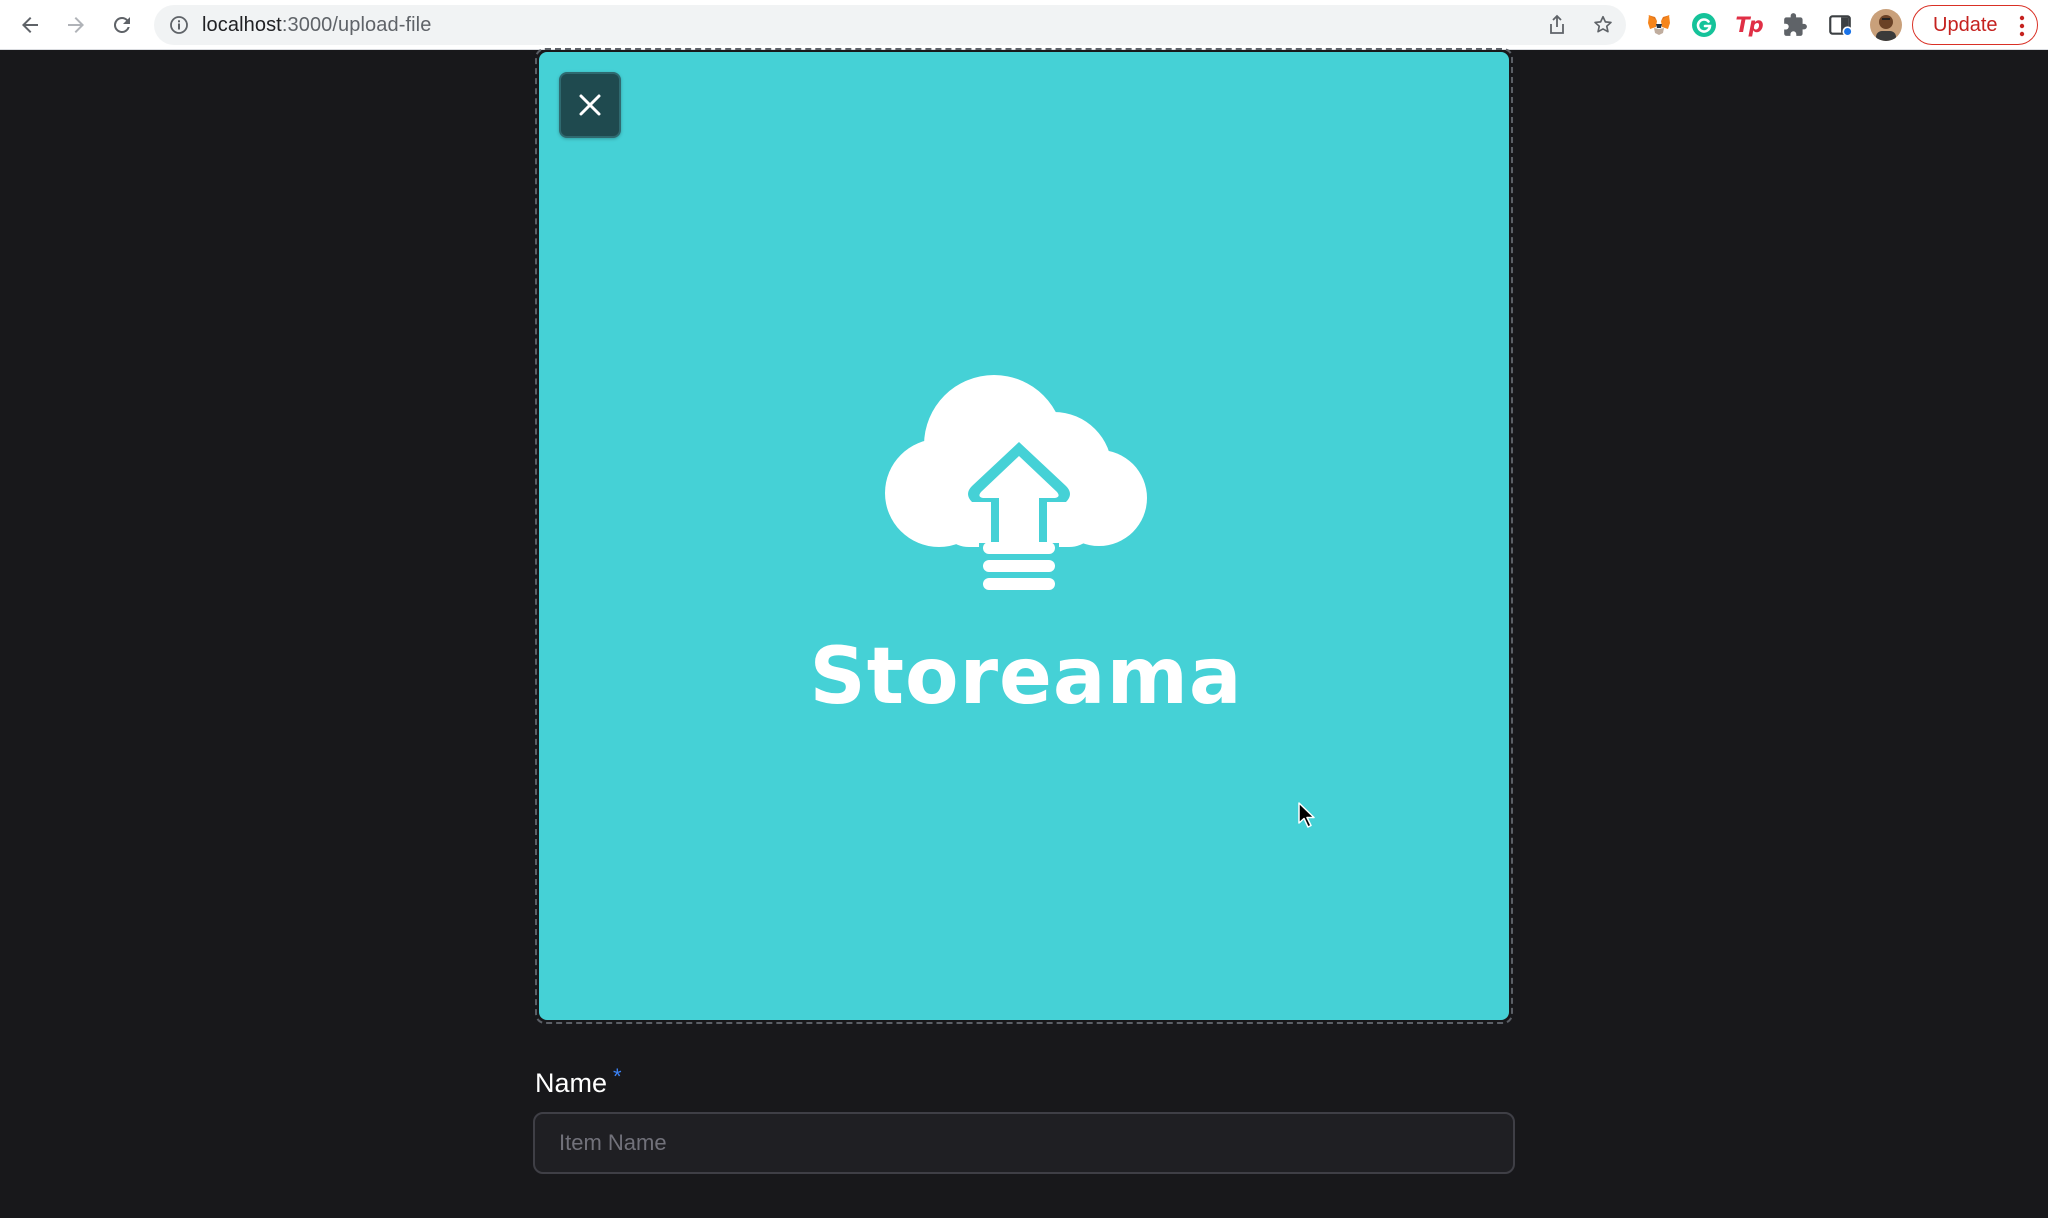 This screenshot has width=2048, height=1218. Describe the element at coordinates (571, 1083) in the screenshot. I see `name-label-text: Name` at that location.